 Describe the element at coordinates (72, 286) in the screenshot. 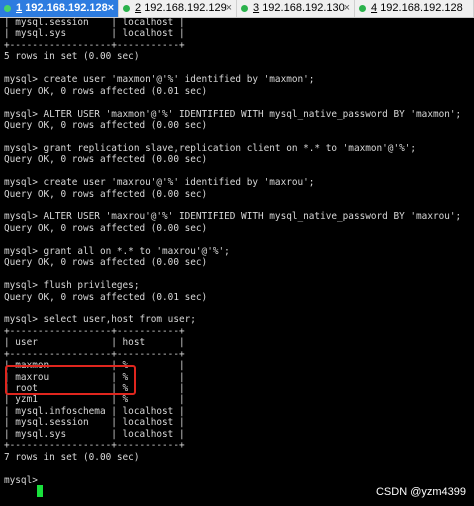

I see `terminal-line: mysql> flush privileges;` at that location.